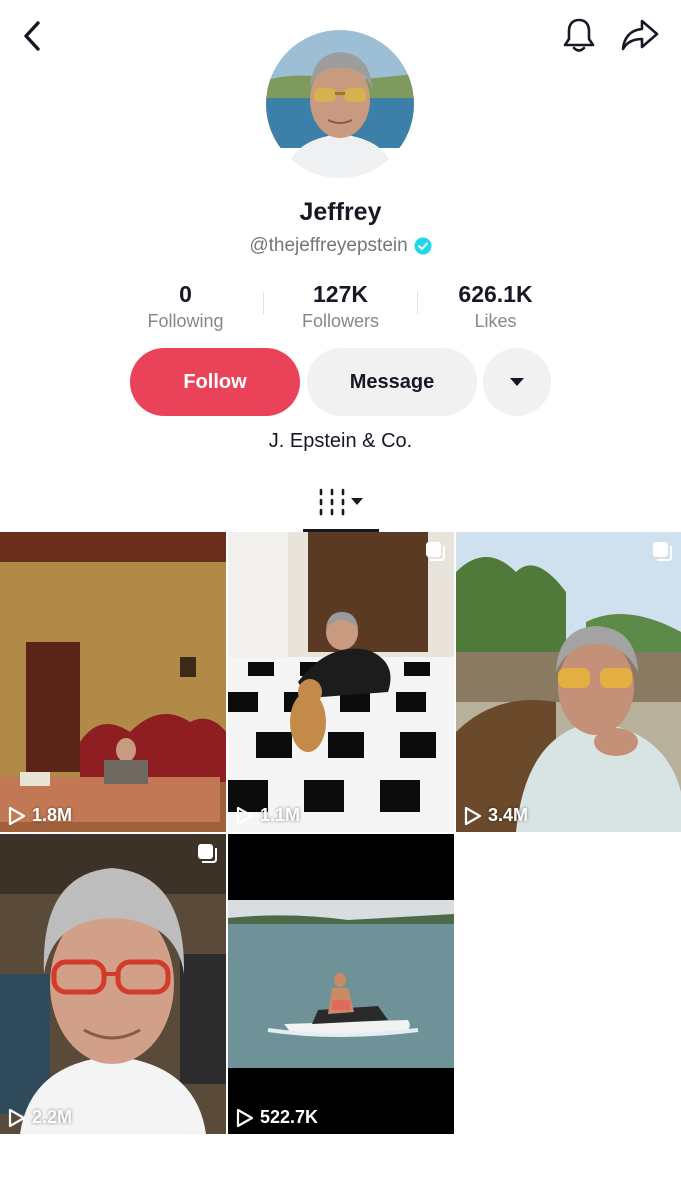 The height and width of the screenshot is (1200, 681). I want to click on stats-row: 0 Following 127K Followers 626.1K Likes, so click(340, 308).